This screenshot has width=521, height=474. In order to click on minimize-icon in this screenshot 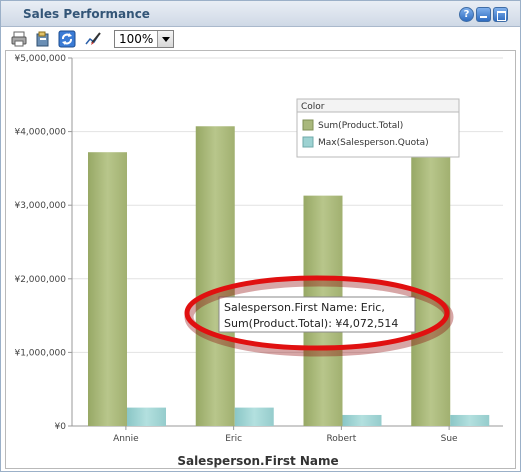, I will do `click(483, 14)`.